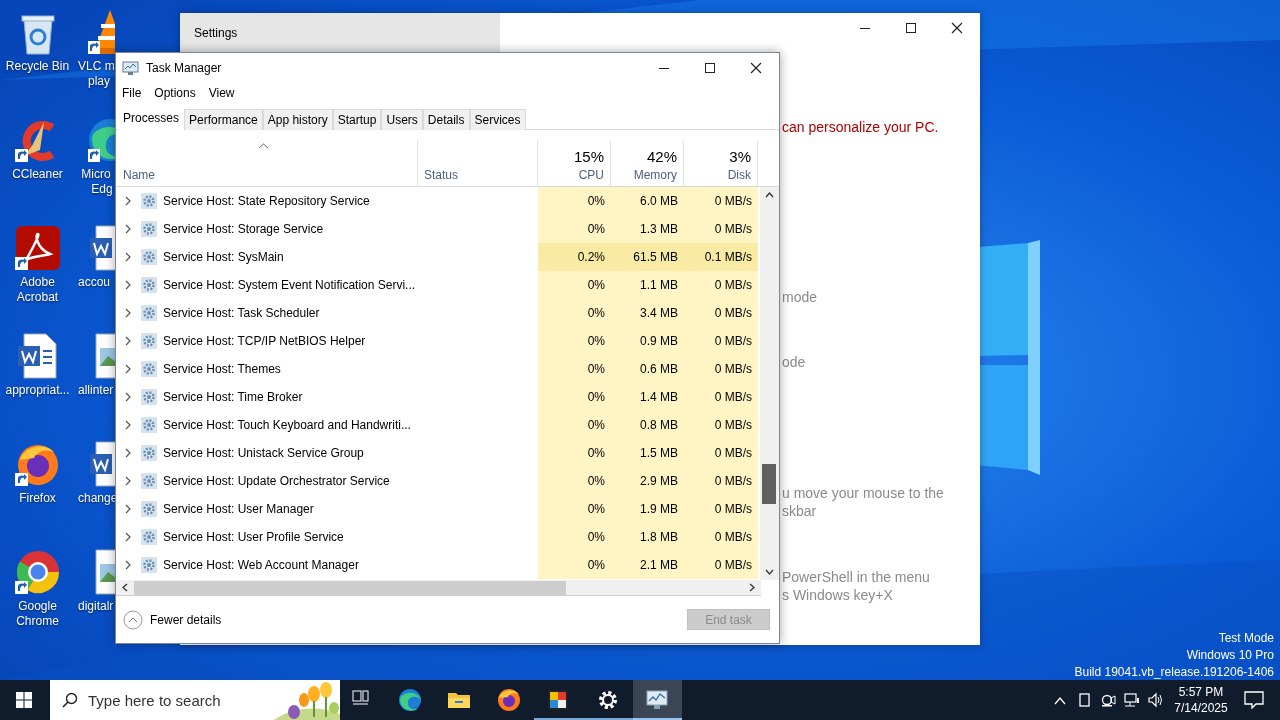 Image resolution: width=1280 pixels, height=720 pixels. Describe the element at coordinates (37, 290) in the screenshot. I see `icon-label: Adobe Acrobat` at that location.